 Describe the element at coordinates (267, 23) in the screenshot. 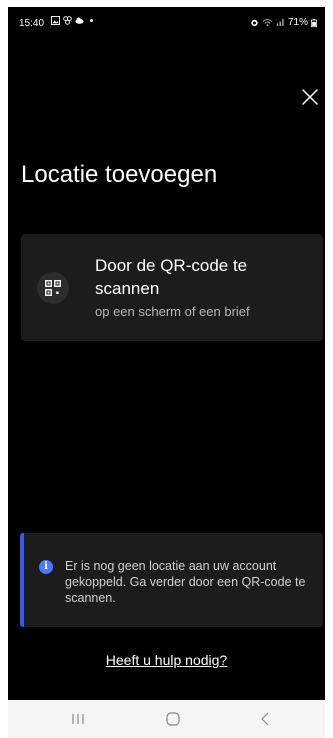

I see `wifi-icon` at that location.